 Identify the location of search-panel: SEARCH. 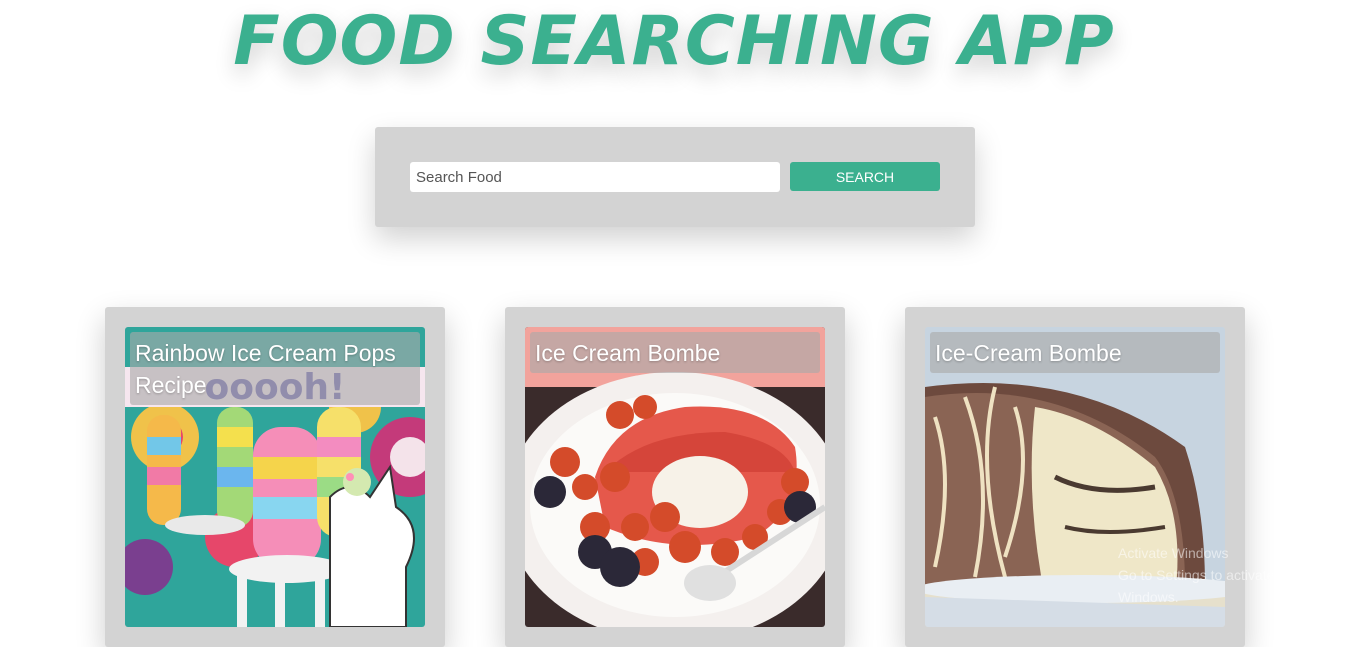
(675, 177).